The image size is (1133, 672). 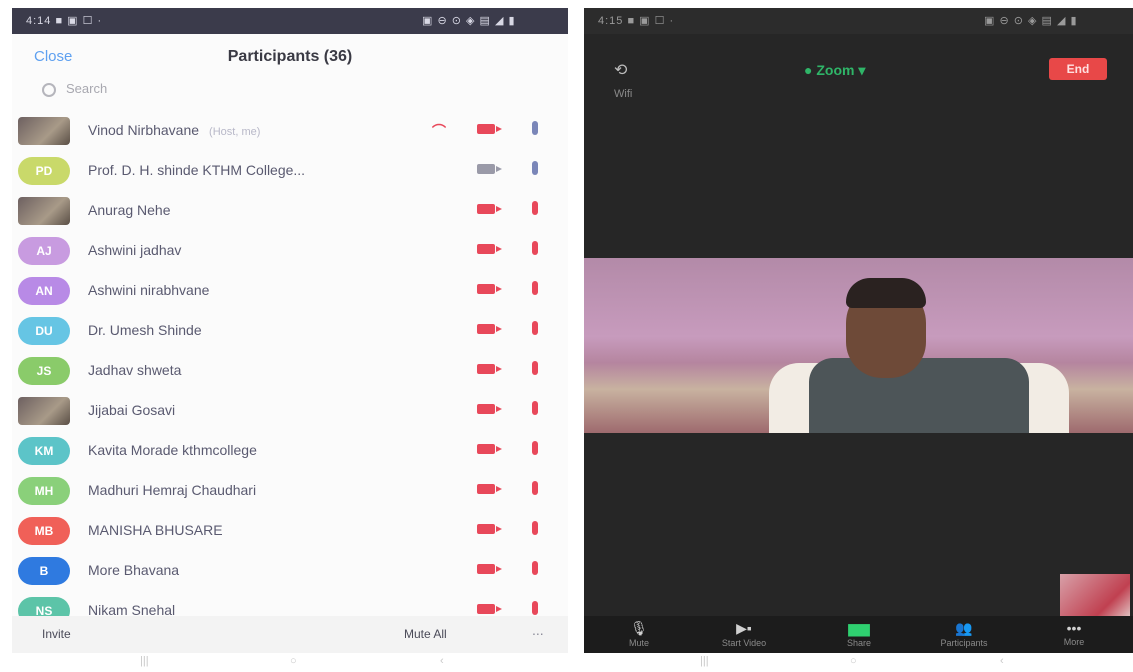 What do you see at coordinates (235, 132) in the screenshot?
I see `participant-note: (Host, me)` at bounding box center [235, 132].